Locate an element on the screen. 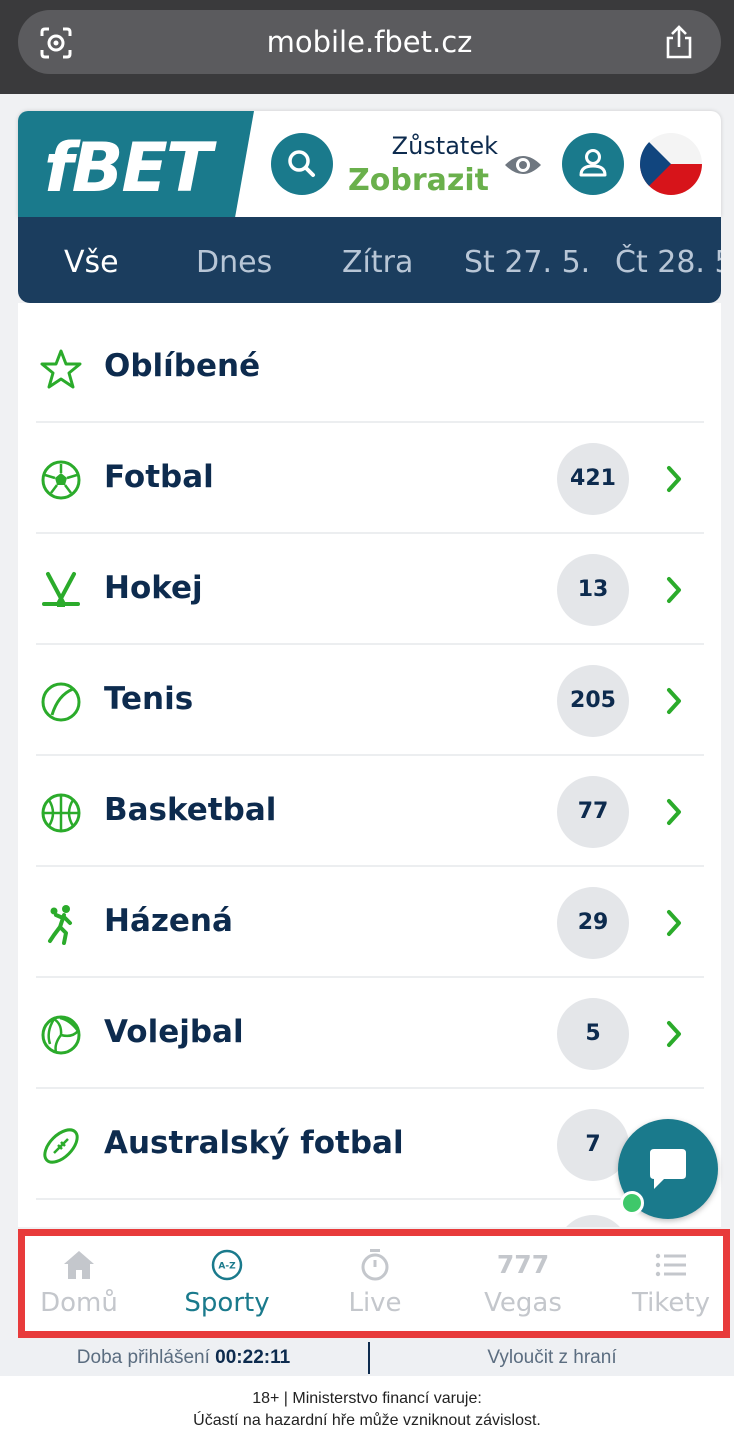 Image resolution: width=734 pixels, height=1452 pixels. nav-tickets: Tikety is located at coordinates (667, 1283).